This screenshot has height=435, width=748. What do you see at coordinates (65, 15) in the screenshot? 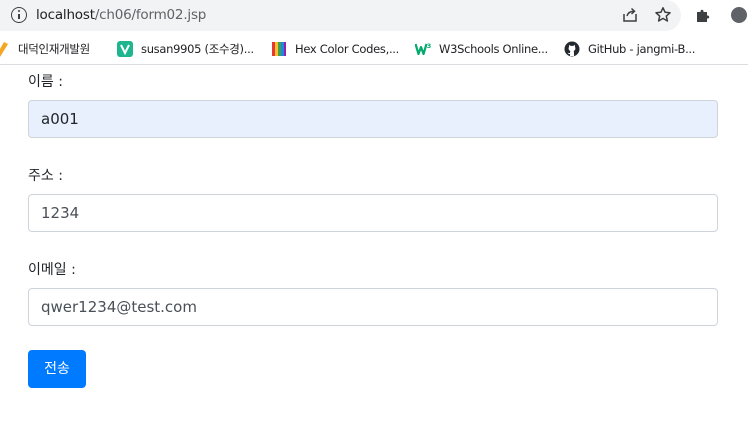
I see `url-host: localhost` at bounding box center [65, 15].